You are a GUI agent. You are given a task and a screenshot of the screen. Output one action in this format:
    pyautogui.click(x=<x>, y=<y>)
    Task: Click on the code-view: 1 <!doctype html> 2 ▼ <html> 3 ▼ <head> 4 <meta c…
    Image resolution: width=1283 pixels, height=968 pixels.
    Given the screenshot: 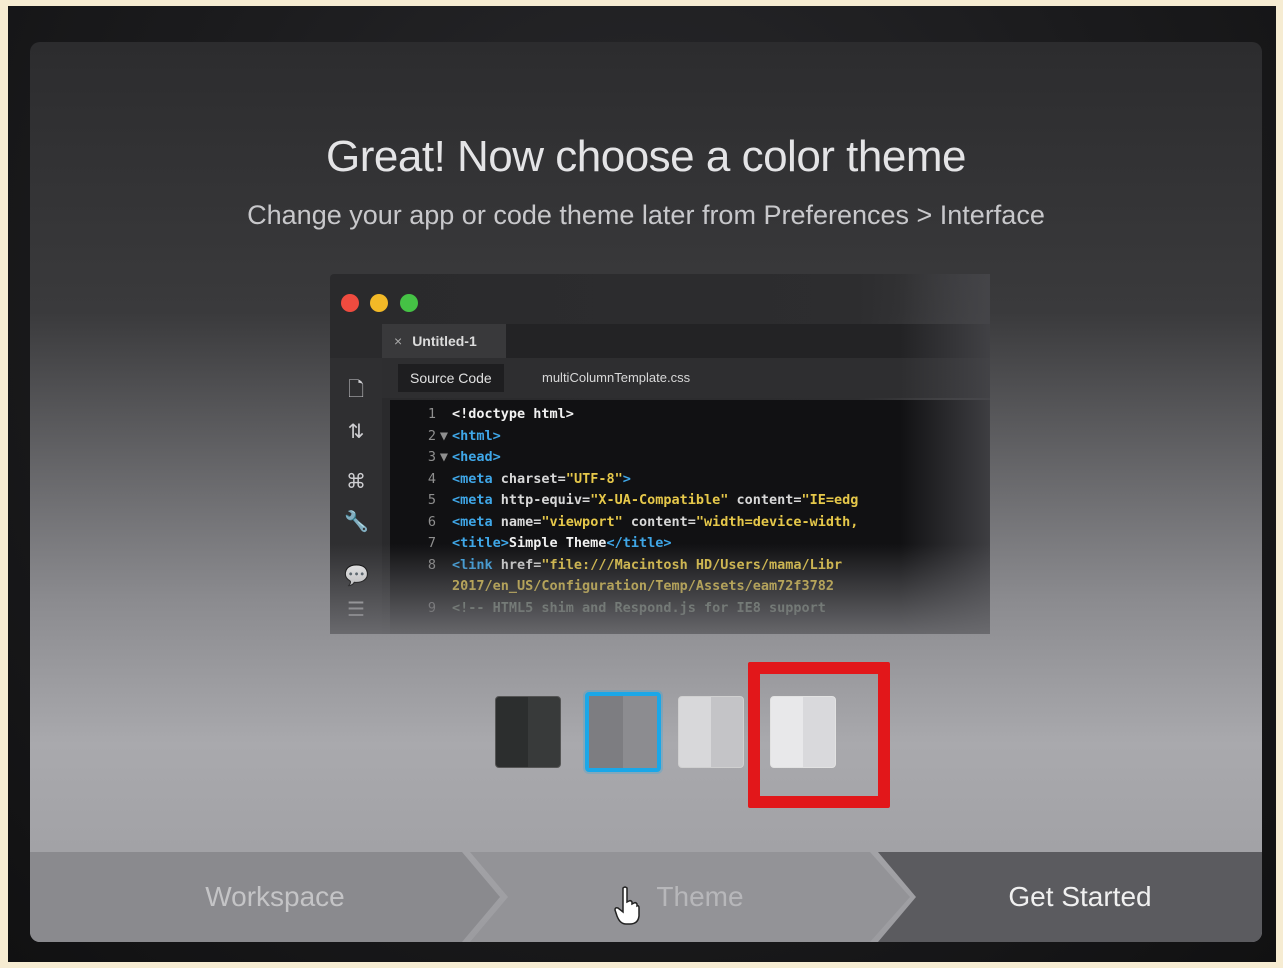 What is the action you would take?
    pyautogui.click(x=690, y=517)
    